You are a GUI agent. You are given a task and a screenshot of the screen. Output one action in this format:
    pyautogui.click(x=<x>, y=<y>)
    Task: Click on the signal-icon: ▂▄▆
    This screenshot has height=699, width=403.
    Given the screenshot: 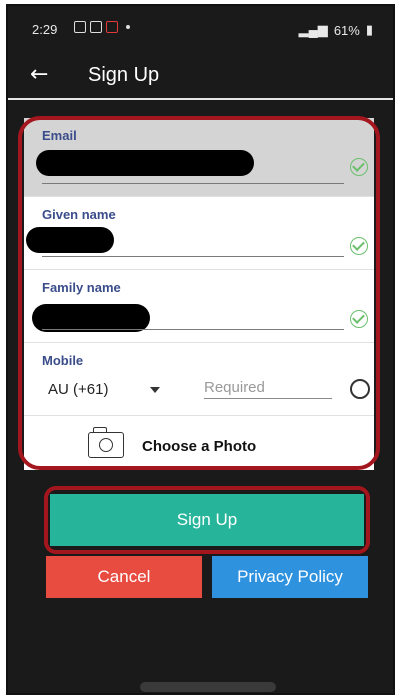 What is the action you would take?
    pyautogui.click(x=313, y=29)
    